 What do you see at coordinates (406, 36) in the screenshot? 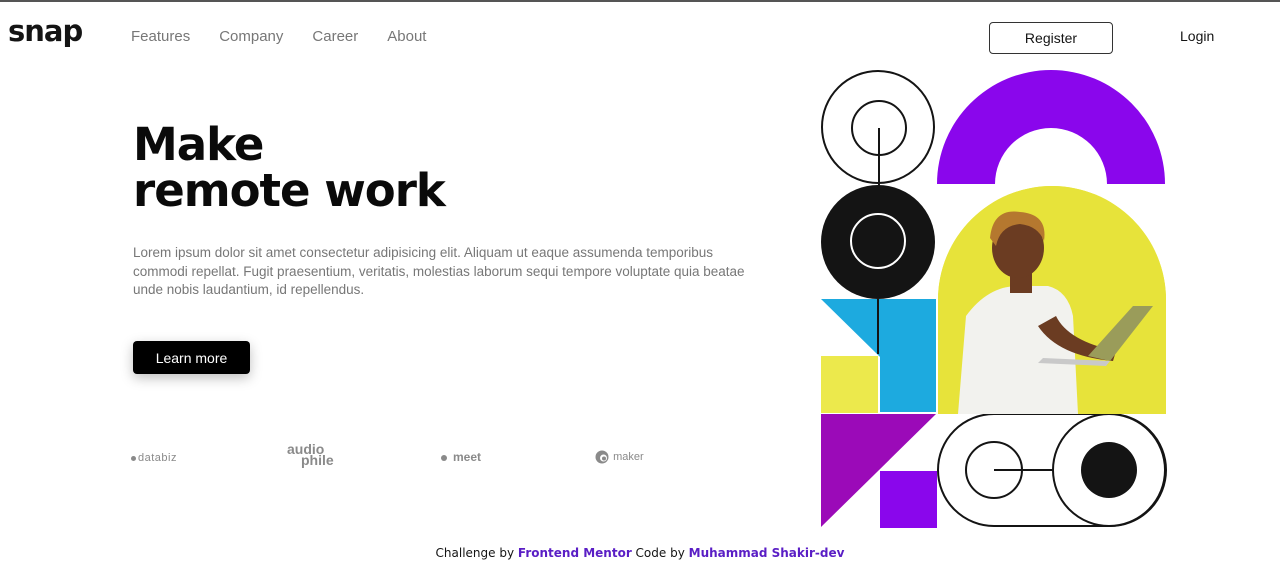
I see `nav-about: About` at bounding box center [406, 36].